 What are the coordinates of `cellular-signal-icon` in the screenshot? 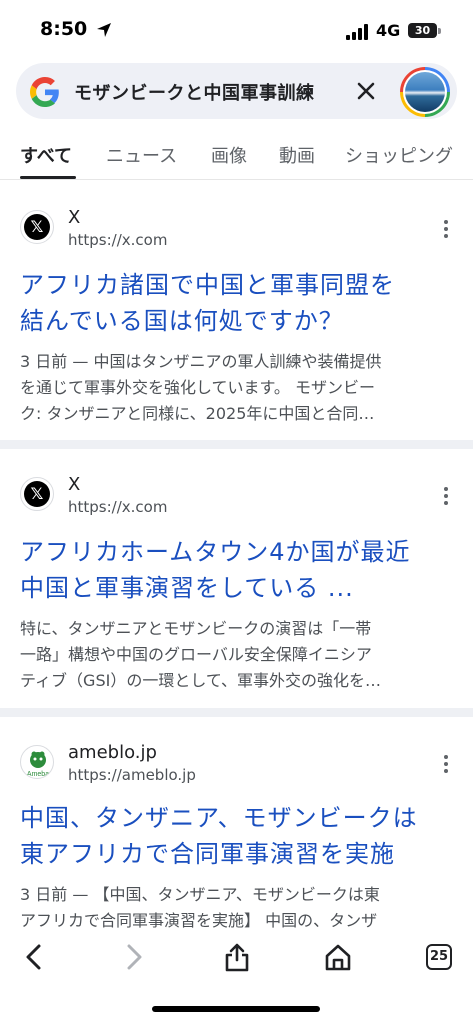 It's located at (357, 32).